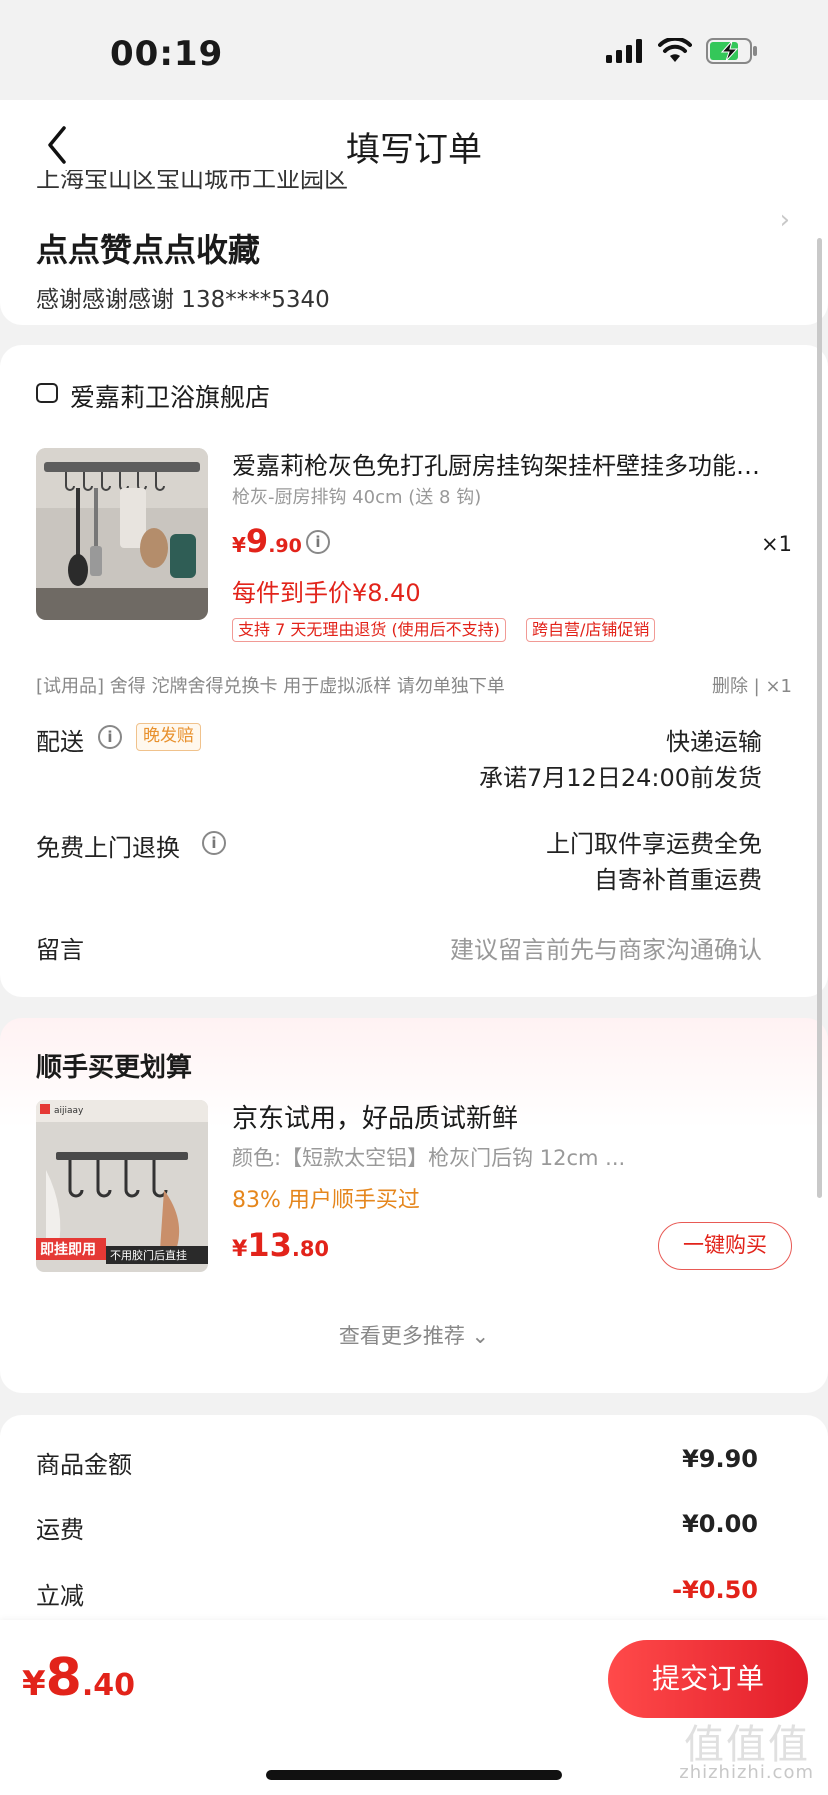  Describe the element at coordinates (60, 1596) in the screenshot. I see `summary-discount-label: 立减` at that location.